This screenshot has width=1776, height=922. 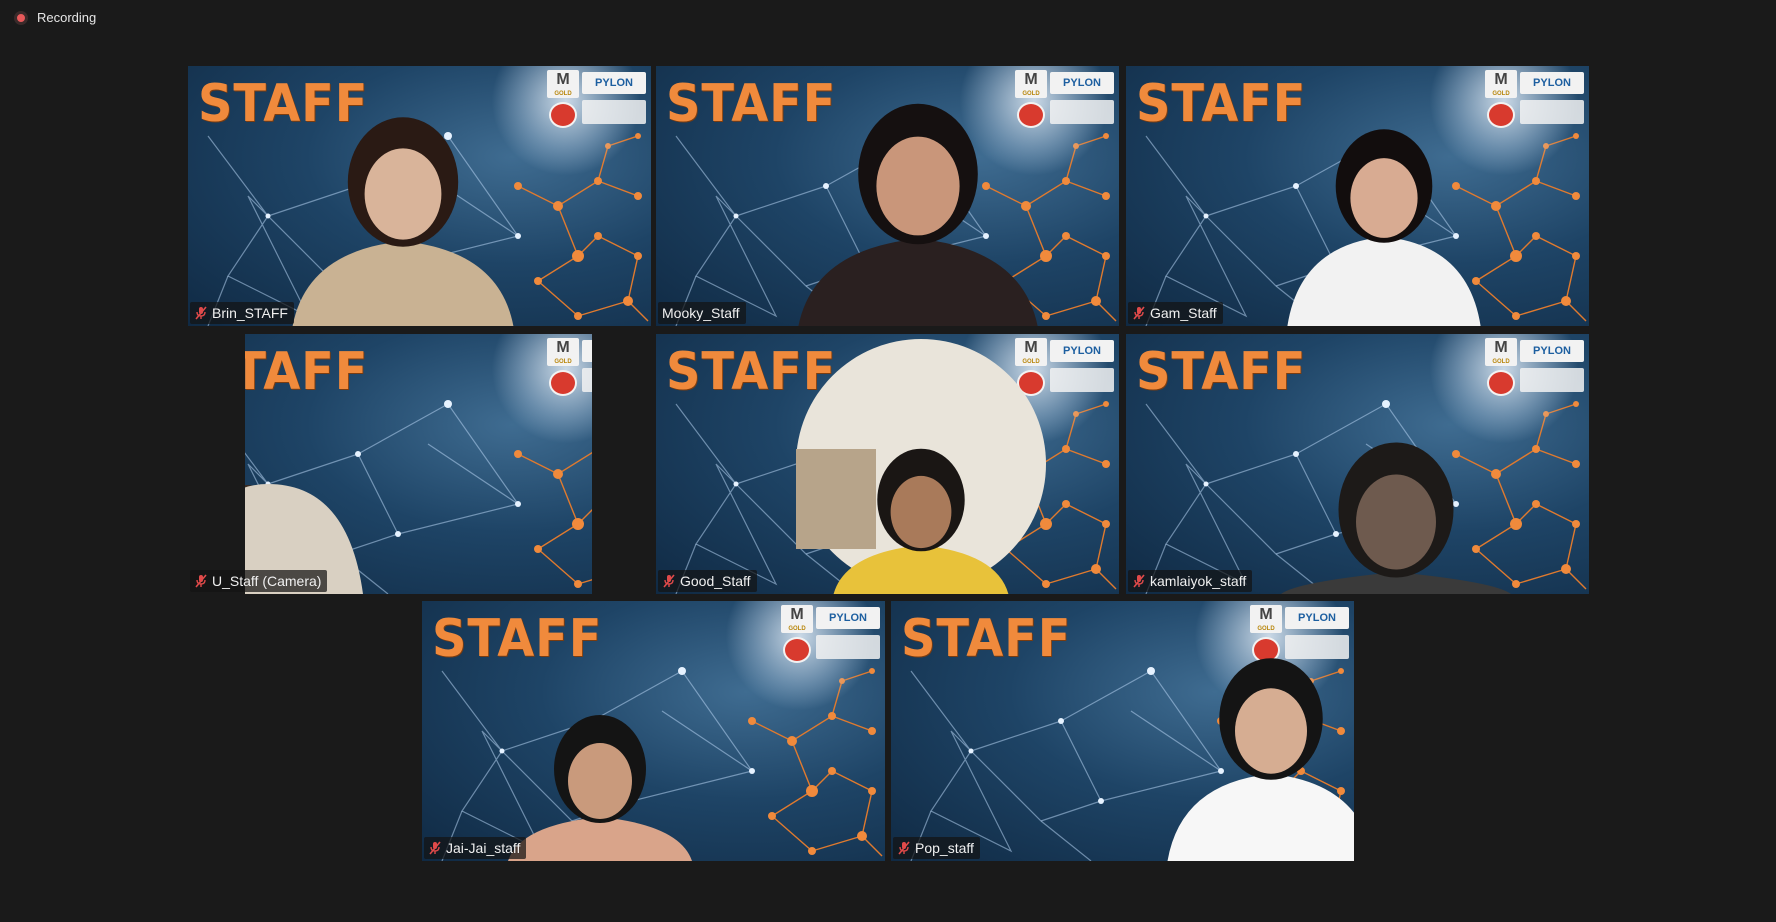 I want to click on participant-name-tag: Good_Staff, so click(x=707, y=581).